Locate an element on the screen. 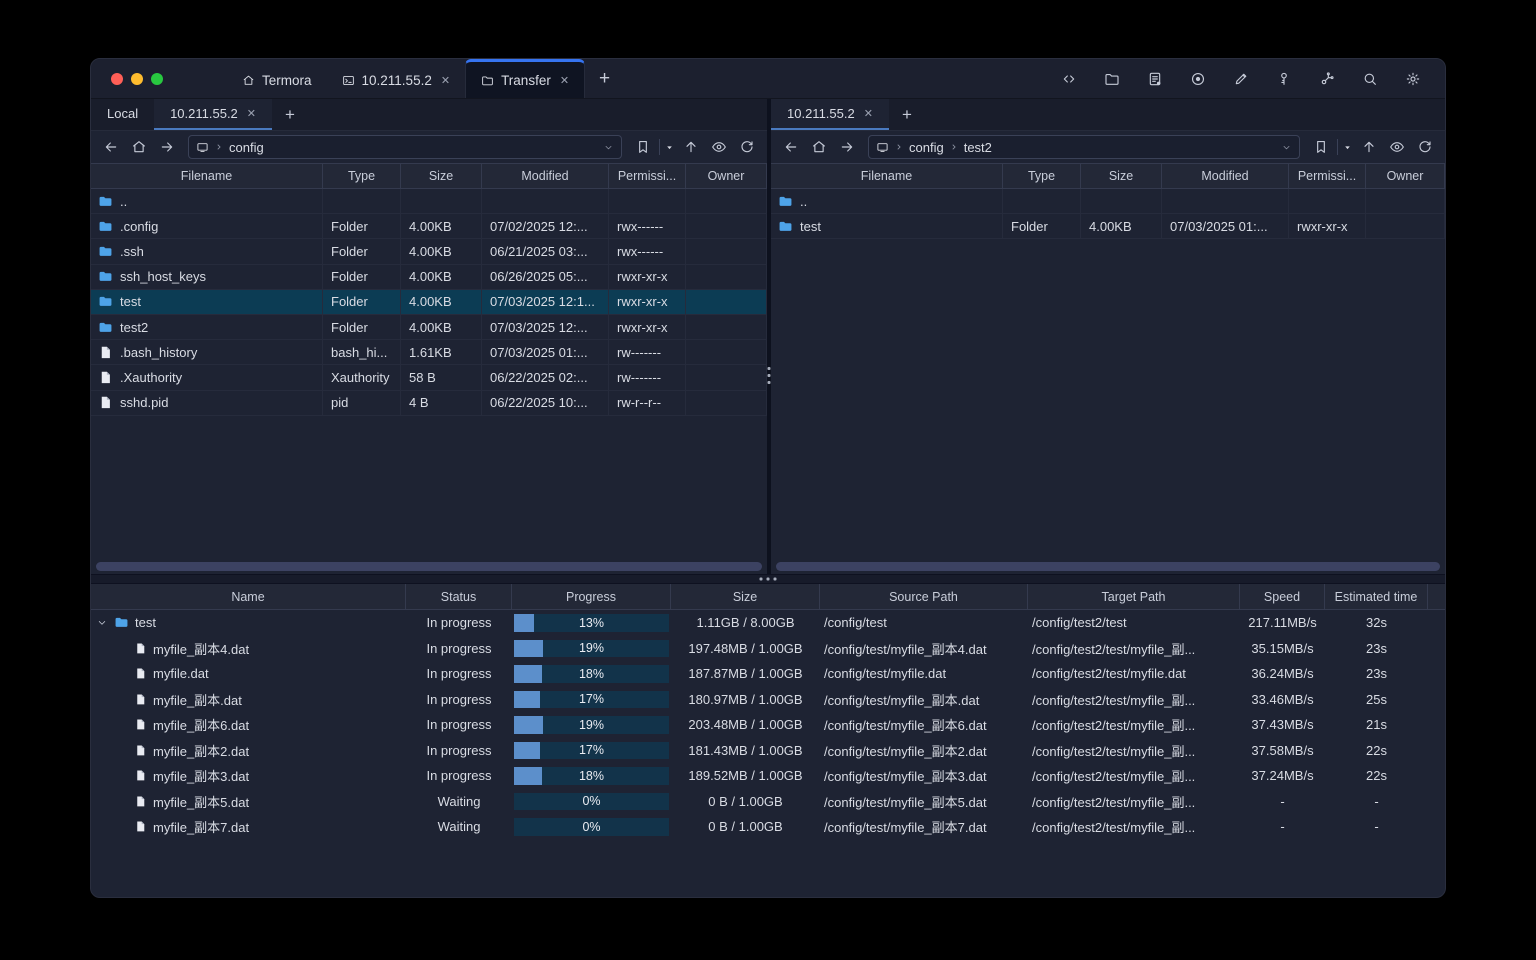 This screenshot has width=1536, height=960. column-header: Speed is located at coordinates (1282, 596).